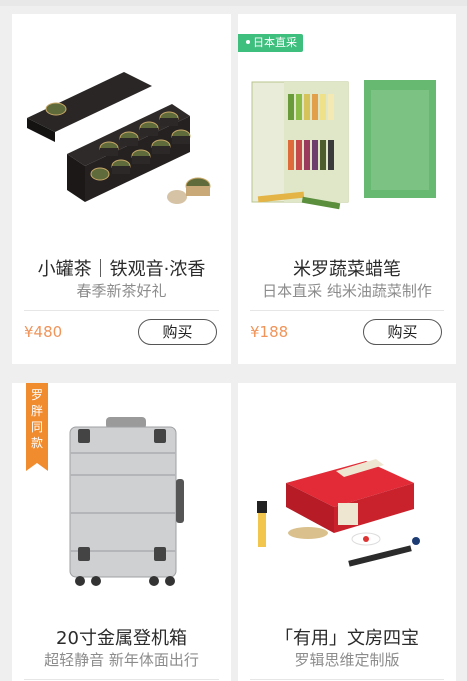 Image resolution: width=467 pixels, height=681 pixels. Describe the element at coordinates (233, 3) in the screenshot. I see `top-strip` at that location.